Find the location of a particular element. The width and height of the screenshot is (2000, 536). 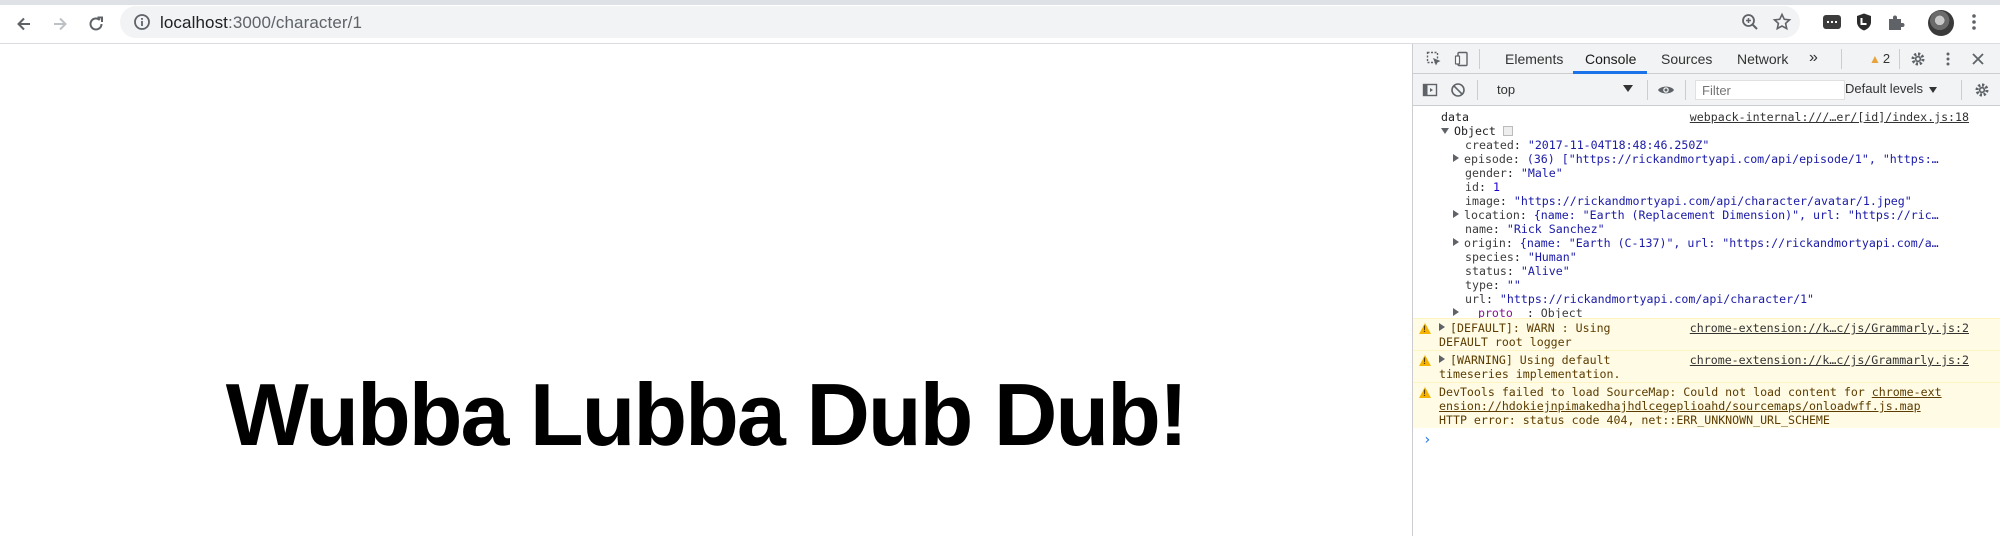

sourcemap-link: chrome-ext is located at coordinates (1907, 392).